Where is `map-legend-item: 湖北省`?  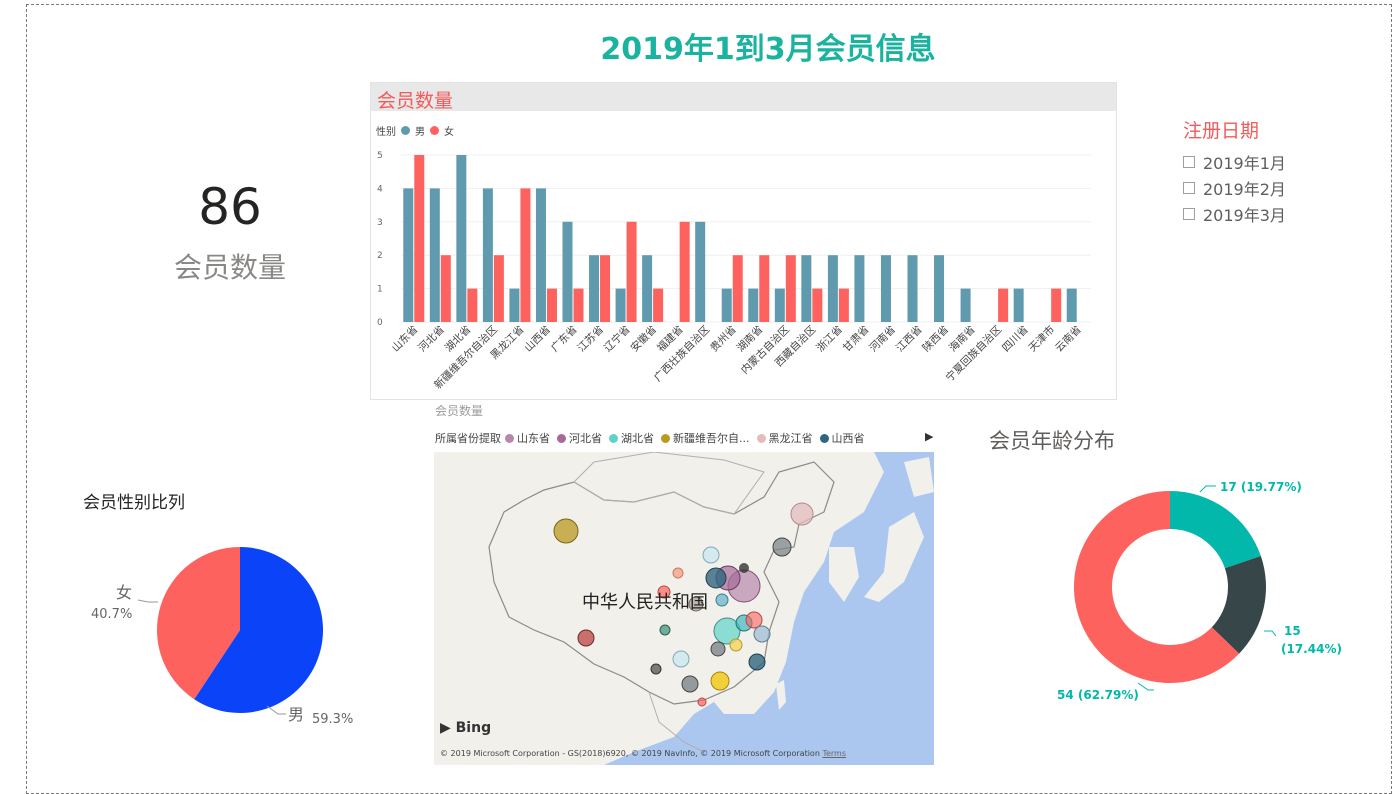
map-legend-item: 湖北省 is located at coordinates (631, 438).